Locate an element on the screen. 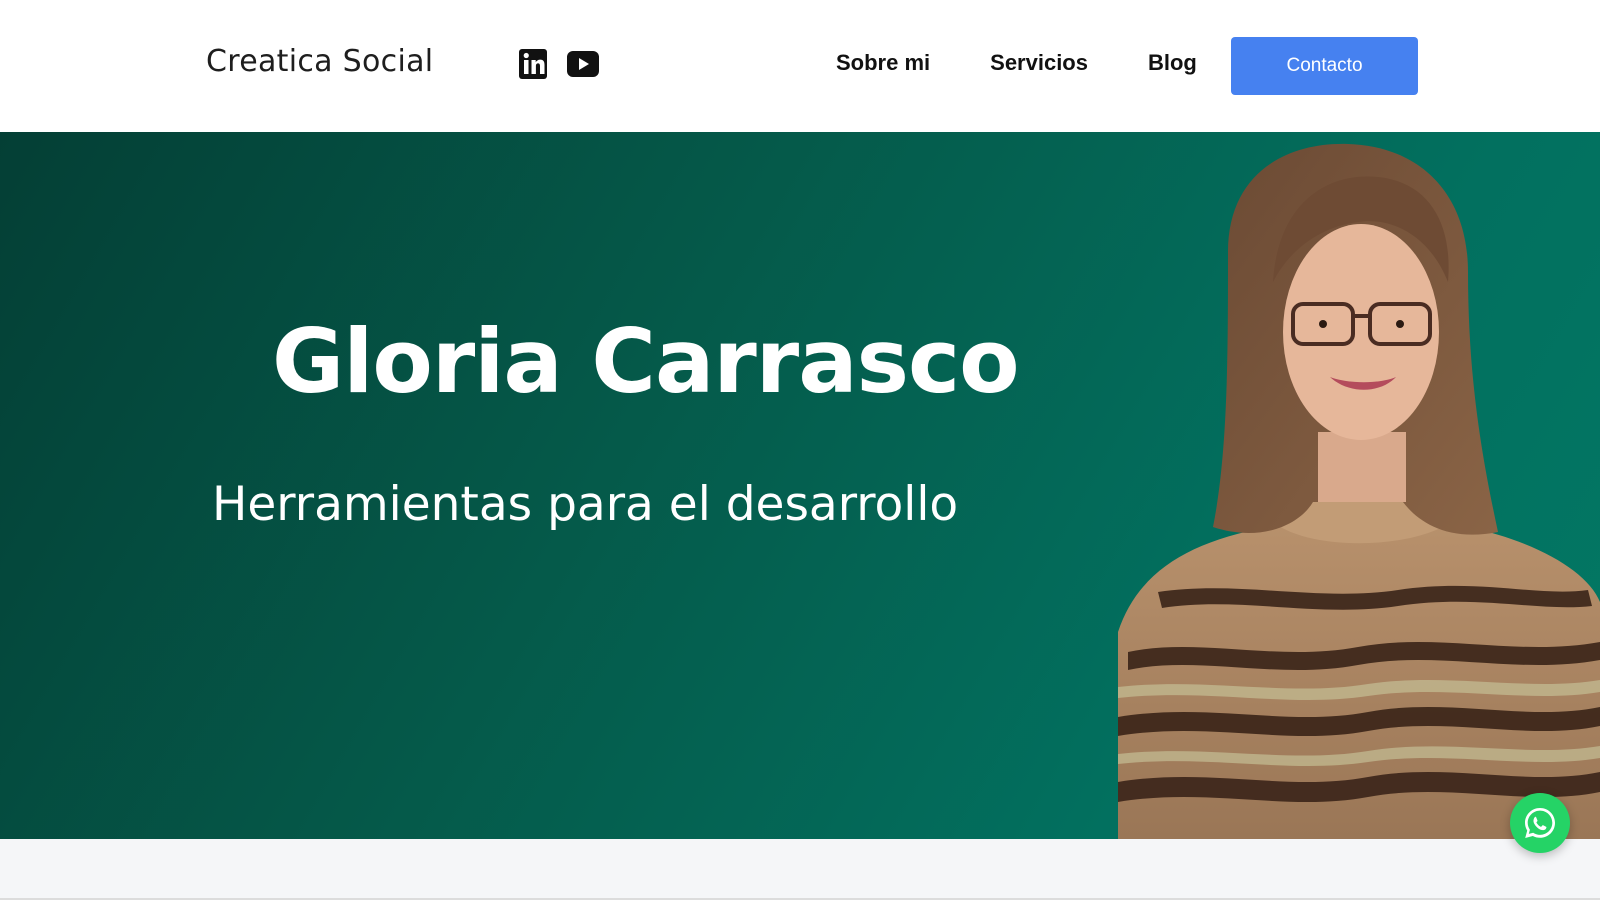  social-links is located at coordinates (559, 64).